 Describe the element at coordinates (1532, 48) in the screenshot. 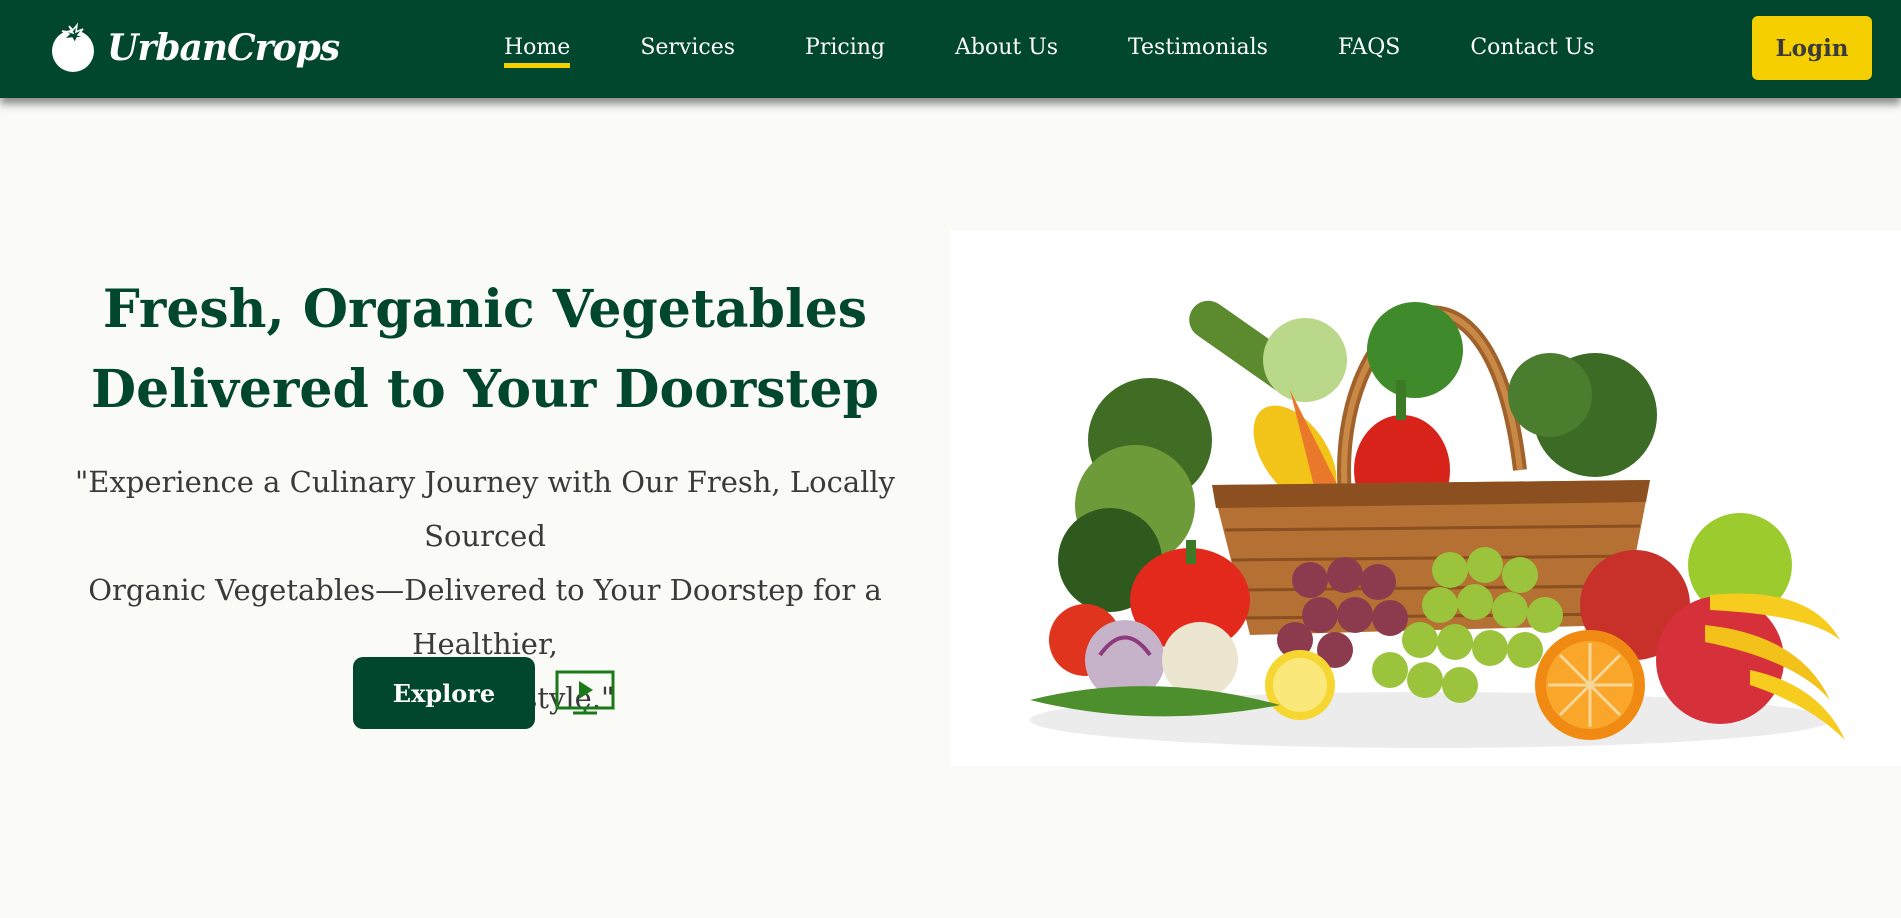

I see `nav-contact-us: Contact Us` at that location.